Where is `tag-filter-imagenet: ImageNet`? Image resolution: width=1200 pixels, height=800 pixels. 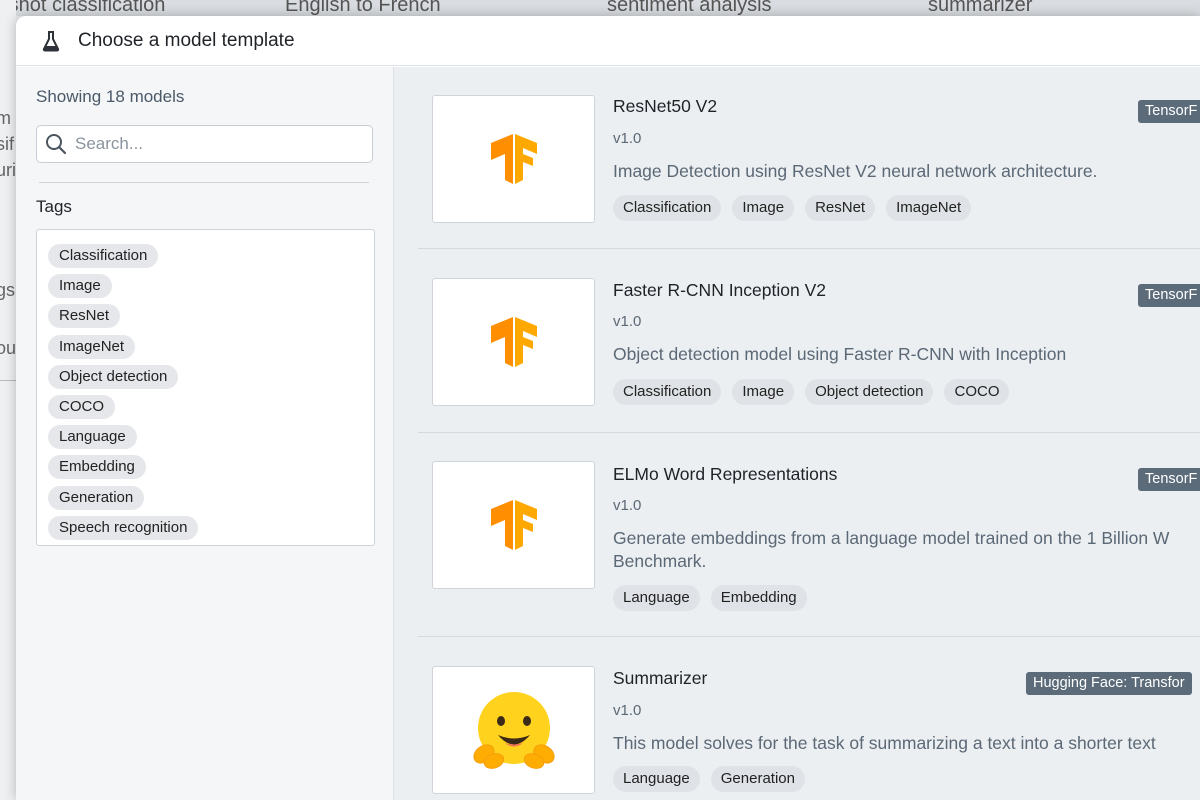
tag-filter-imagenet: ImageNet is located at coordinates (92, 346).